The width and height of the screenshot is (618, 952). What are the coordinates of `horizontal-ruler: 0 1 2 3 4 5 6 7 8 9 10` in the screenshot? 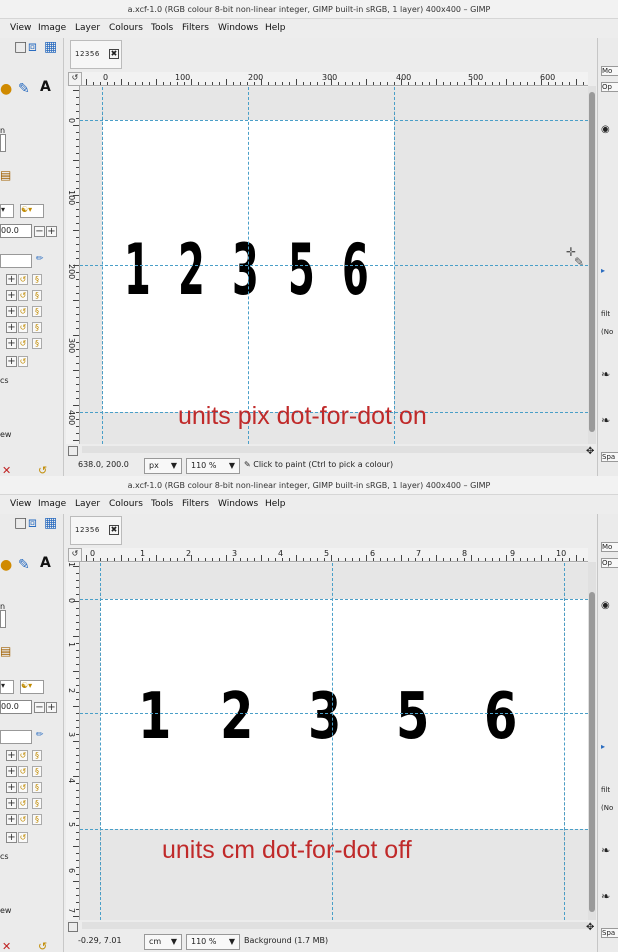 It's located at (335, 555).